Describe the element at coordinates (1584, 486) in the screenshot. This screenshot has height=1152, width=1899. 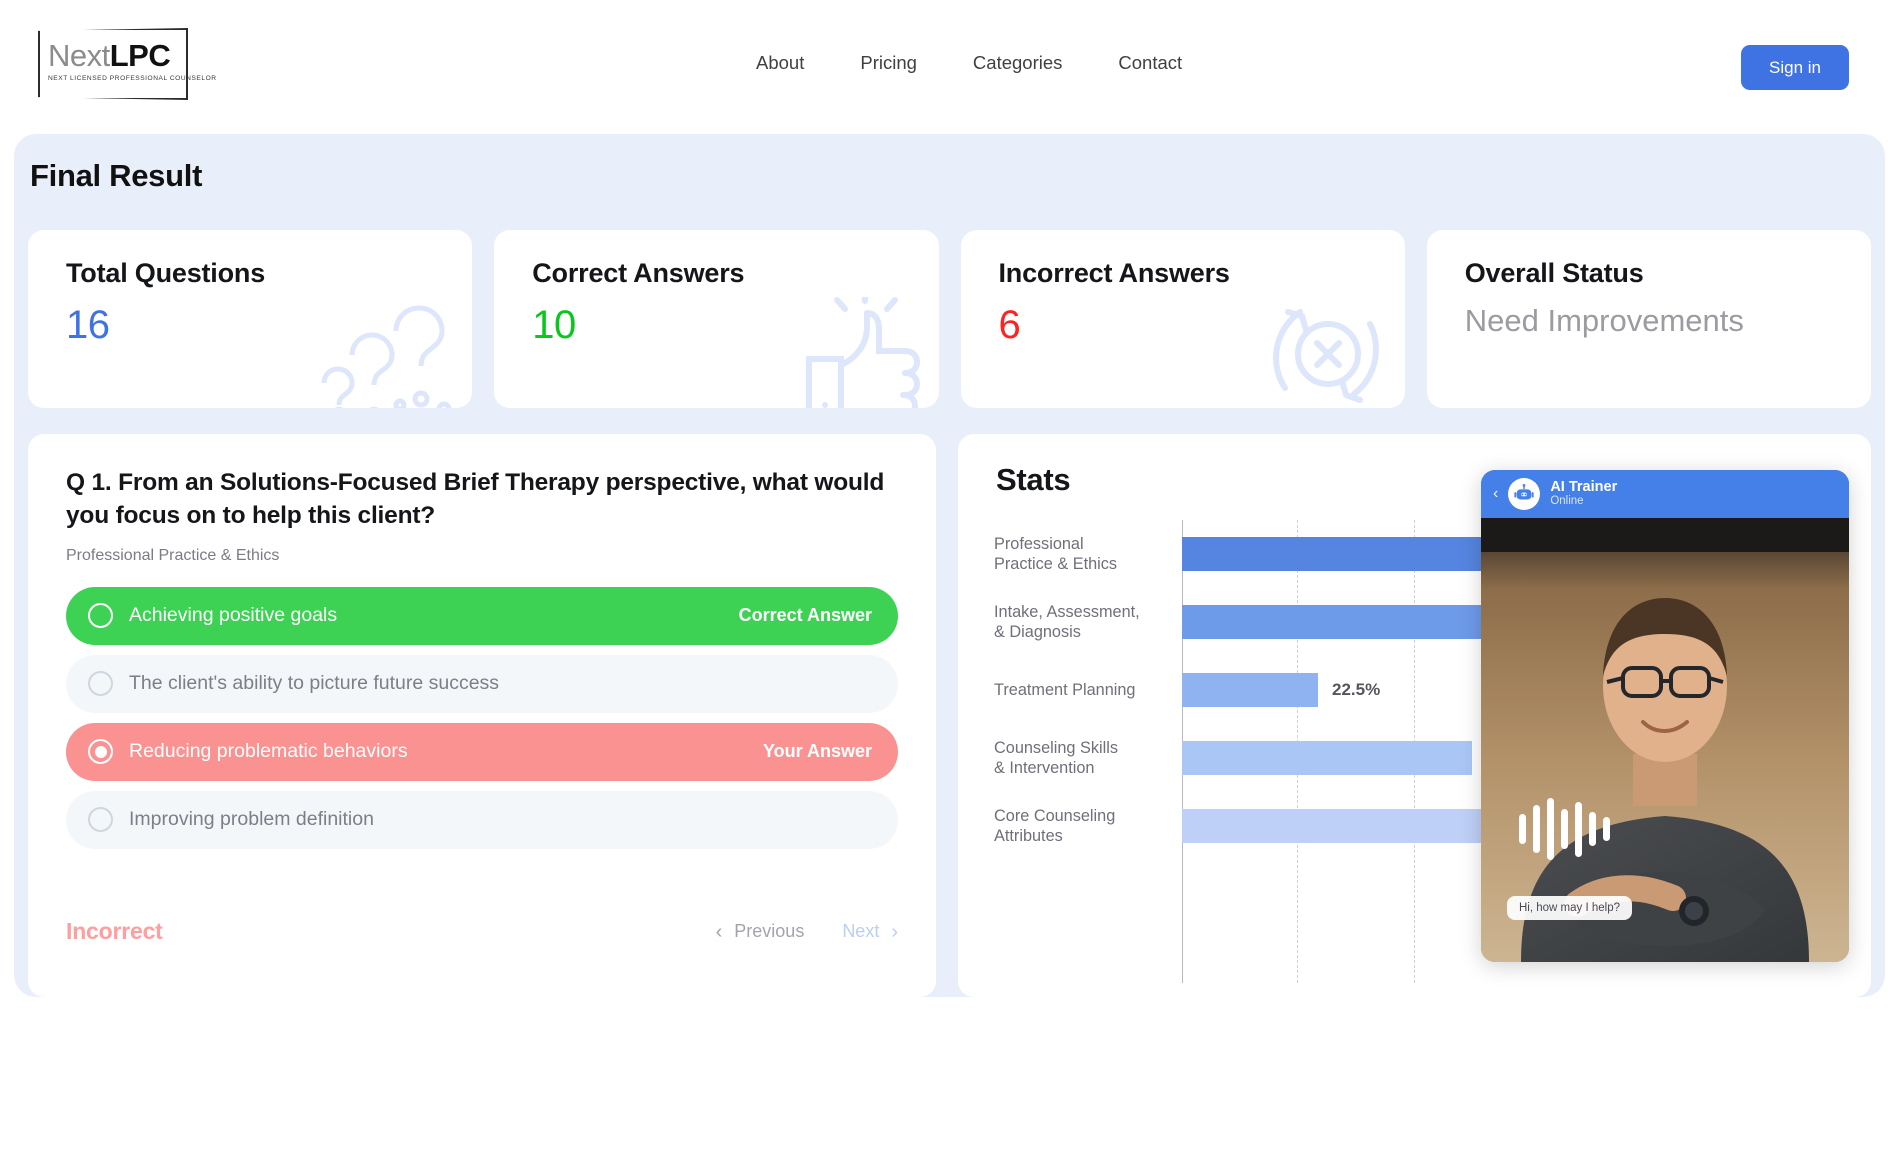
I see `ai-trainer-name: AI Trainer` at that location.